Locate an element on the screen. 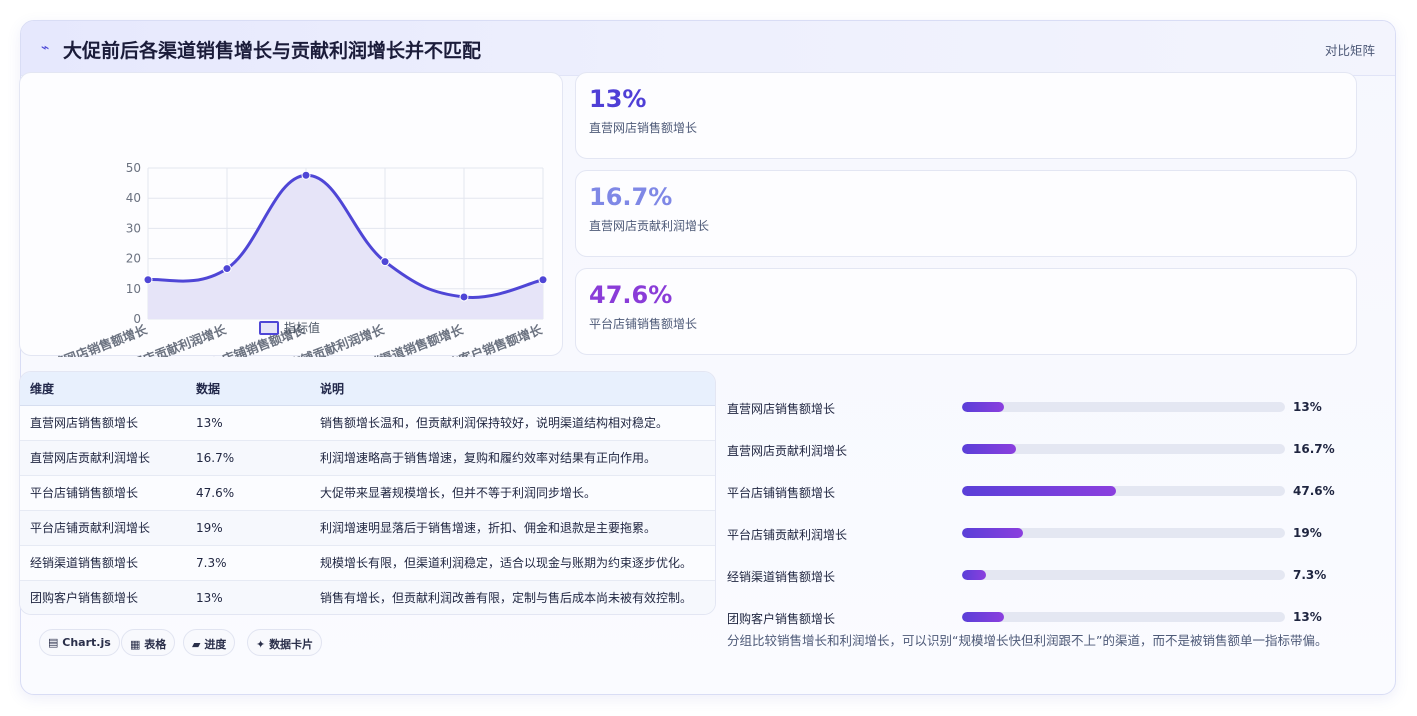 The width and height of the screenshot is (1417, 716). progress-value: 7.3% is located at coordinates (1310, 575).